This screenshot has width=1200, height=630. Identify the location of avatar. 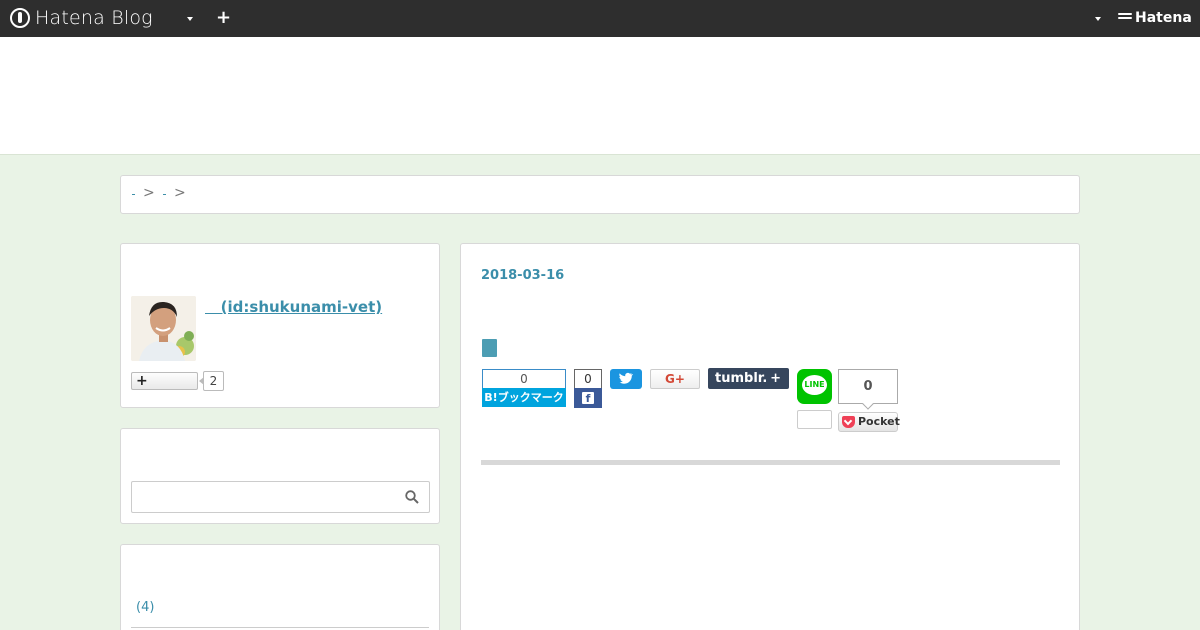
(163, 328).